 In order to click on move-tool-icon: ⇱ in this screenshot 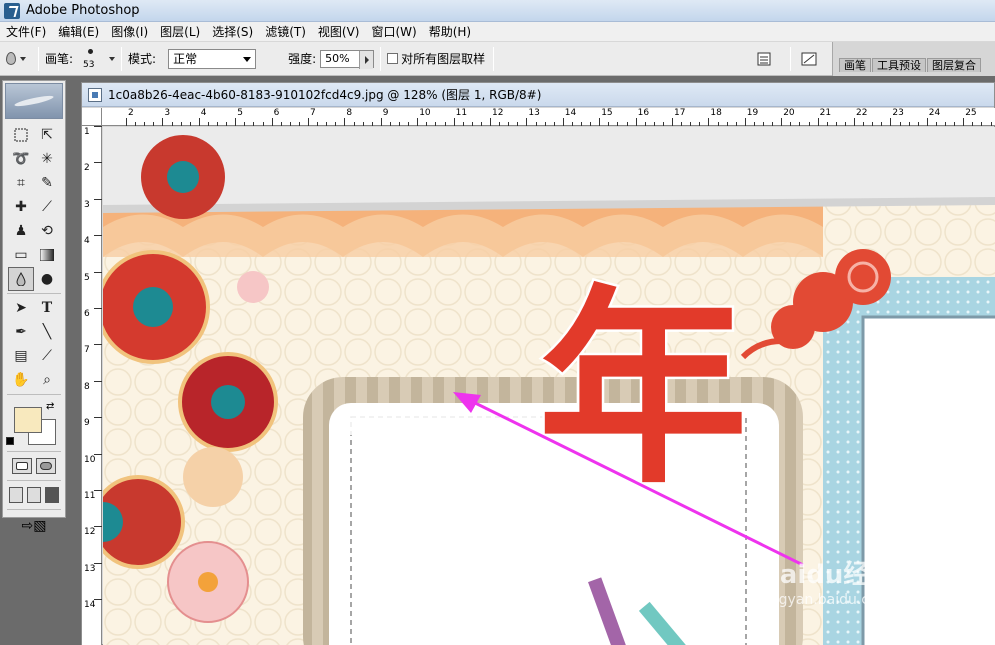, I will do `click(47, 135)`.